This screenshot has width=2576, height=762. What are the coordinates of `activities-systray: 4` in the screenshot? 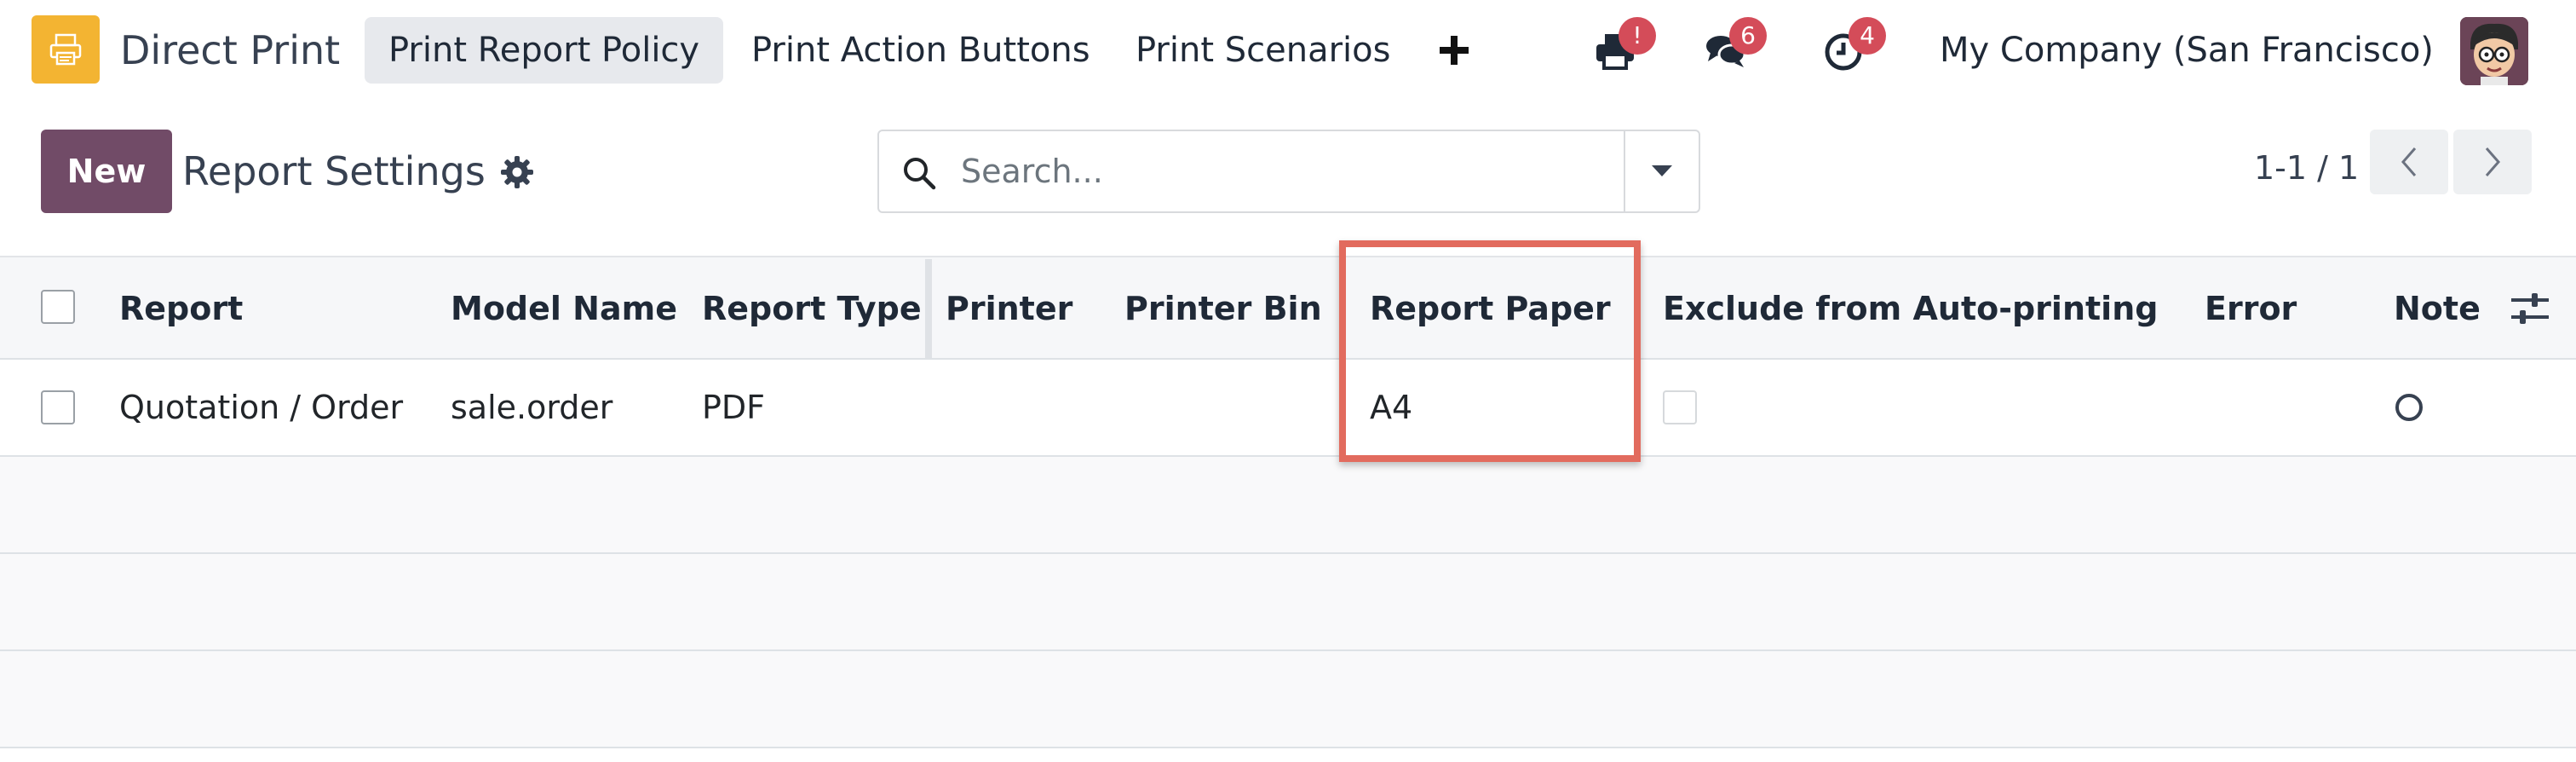 It's located at (1855, 45).